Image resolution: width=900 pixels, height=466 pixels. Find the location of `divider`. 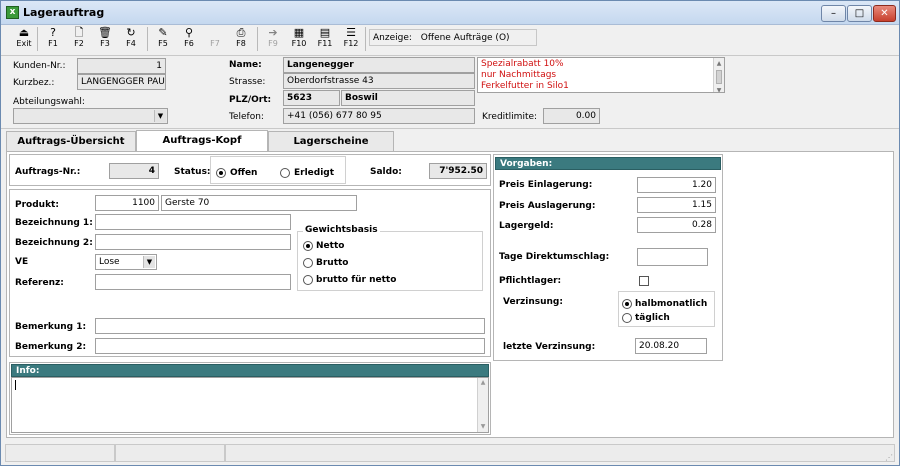

divider is located at coordinates (450, 55).